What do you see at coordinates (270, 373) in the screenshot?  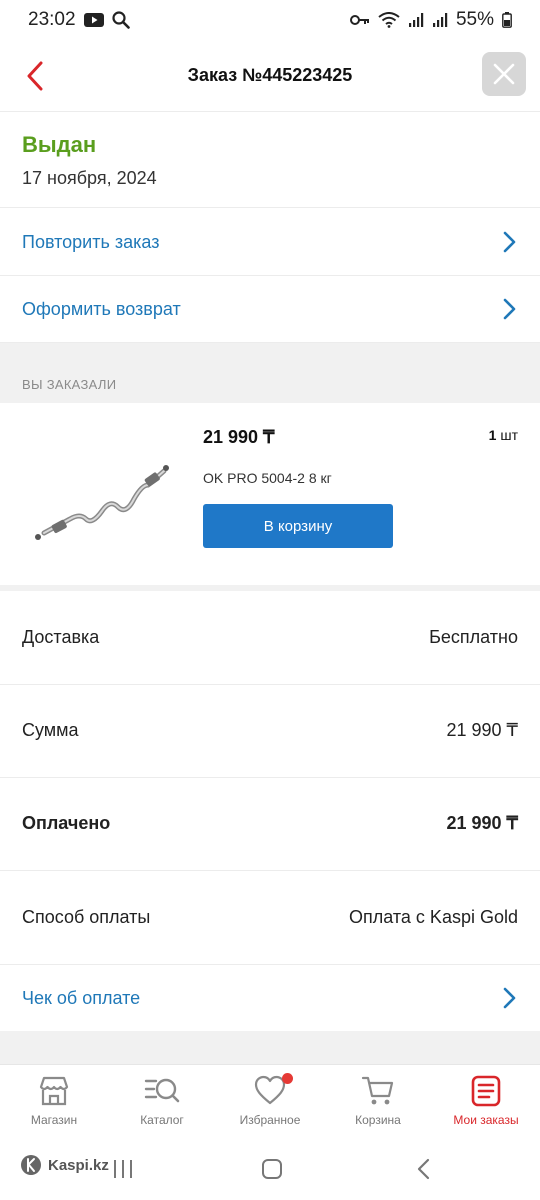 I see `ordered-section-caption: ВЫ ЗАКАЗАЛИ` at bounding box center [270, 373].